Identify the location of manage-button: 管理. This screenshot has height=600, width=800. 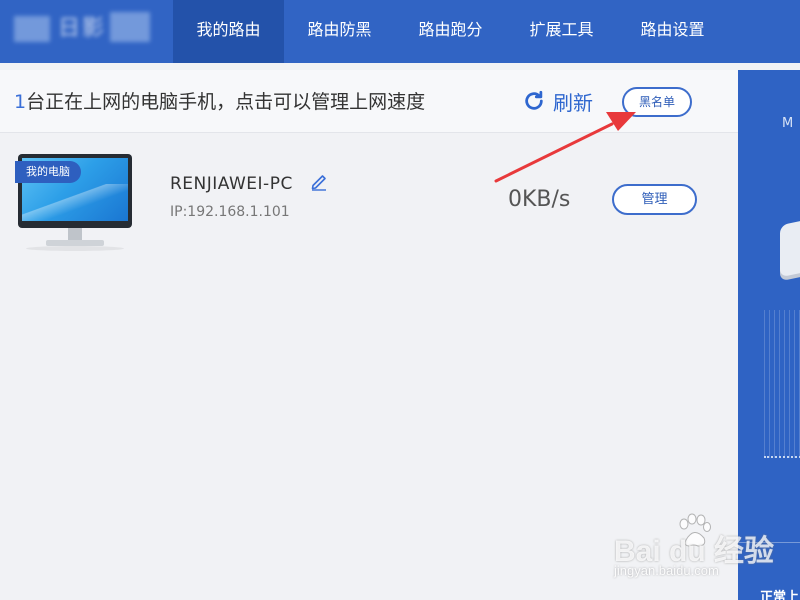
(654, 199).